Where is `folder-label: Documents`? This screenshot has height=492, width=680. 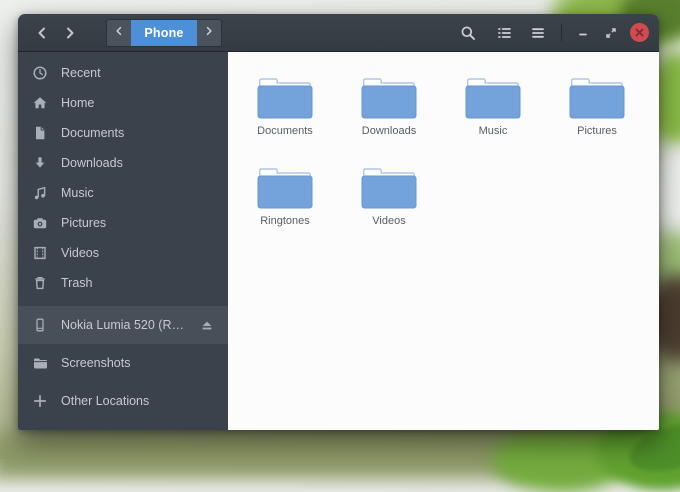
folder-label: Documents is located at coordinates (285, 131).